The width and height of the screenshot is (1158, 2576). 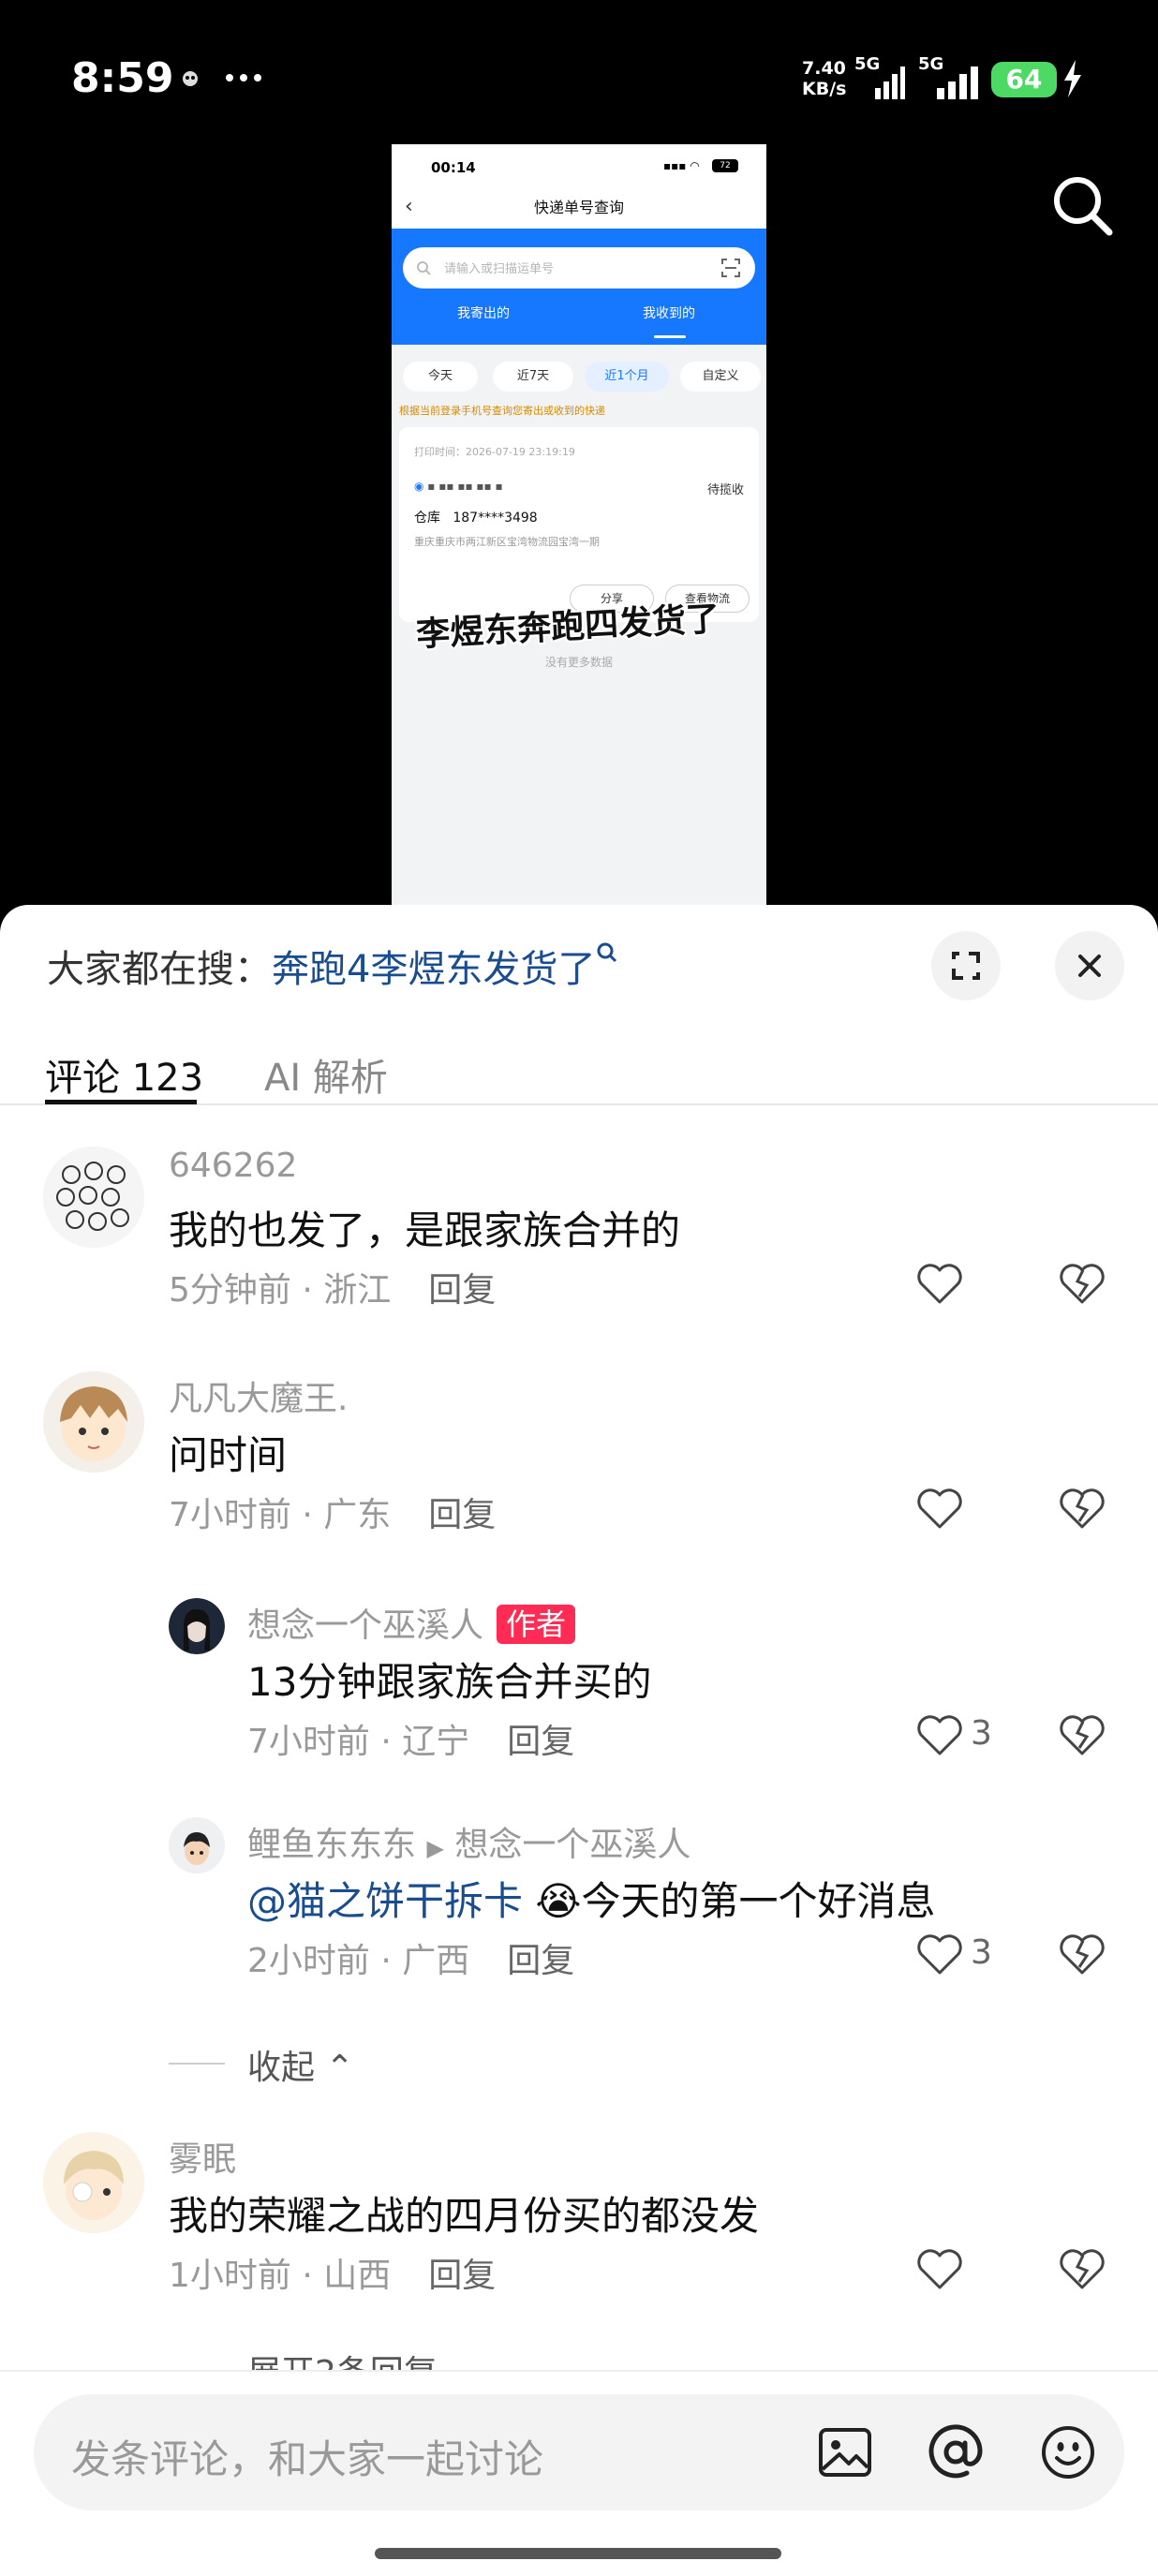 I want to click on status-time: 8:59, so click(x=122, y=78).